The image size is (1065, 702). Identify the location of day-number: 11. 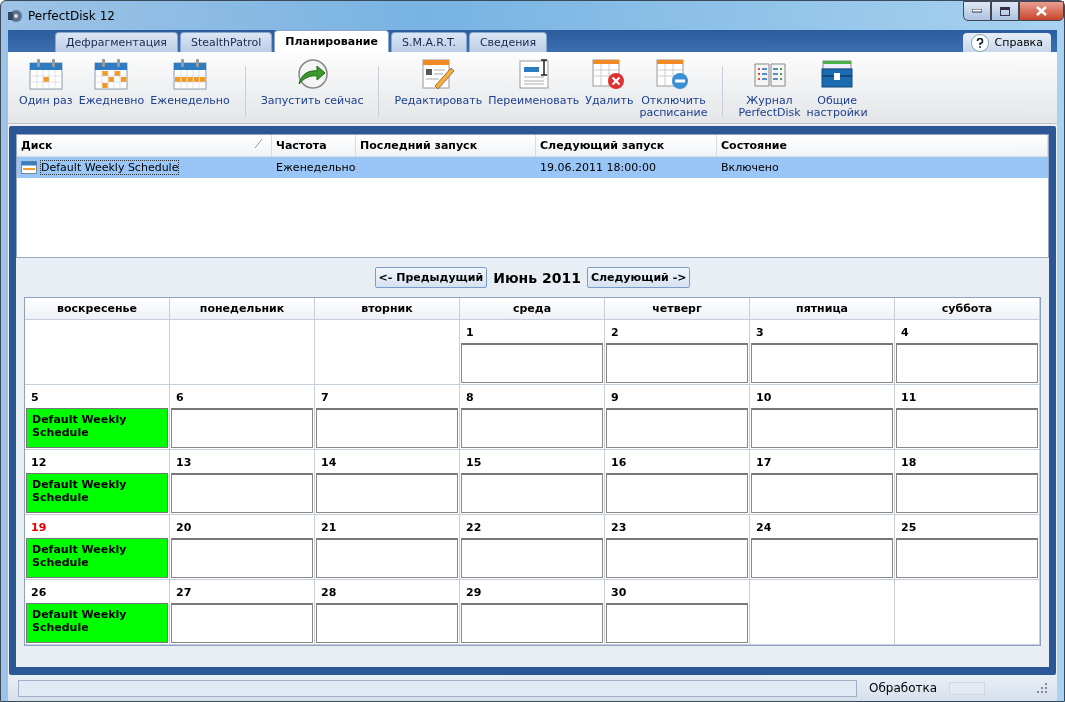
(909, 397).